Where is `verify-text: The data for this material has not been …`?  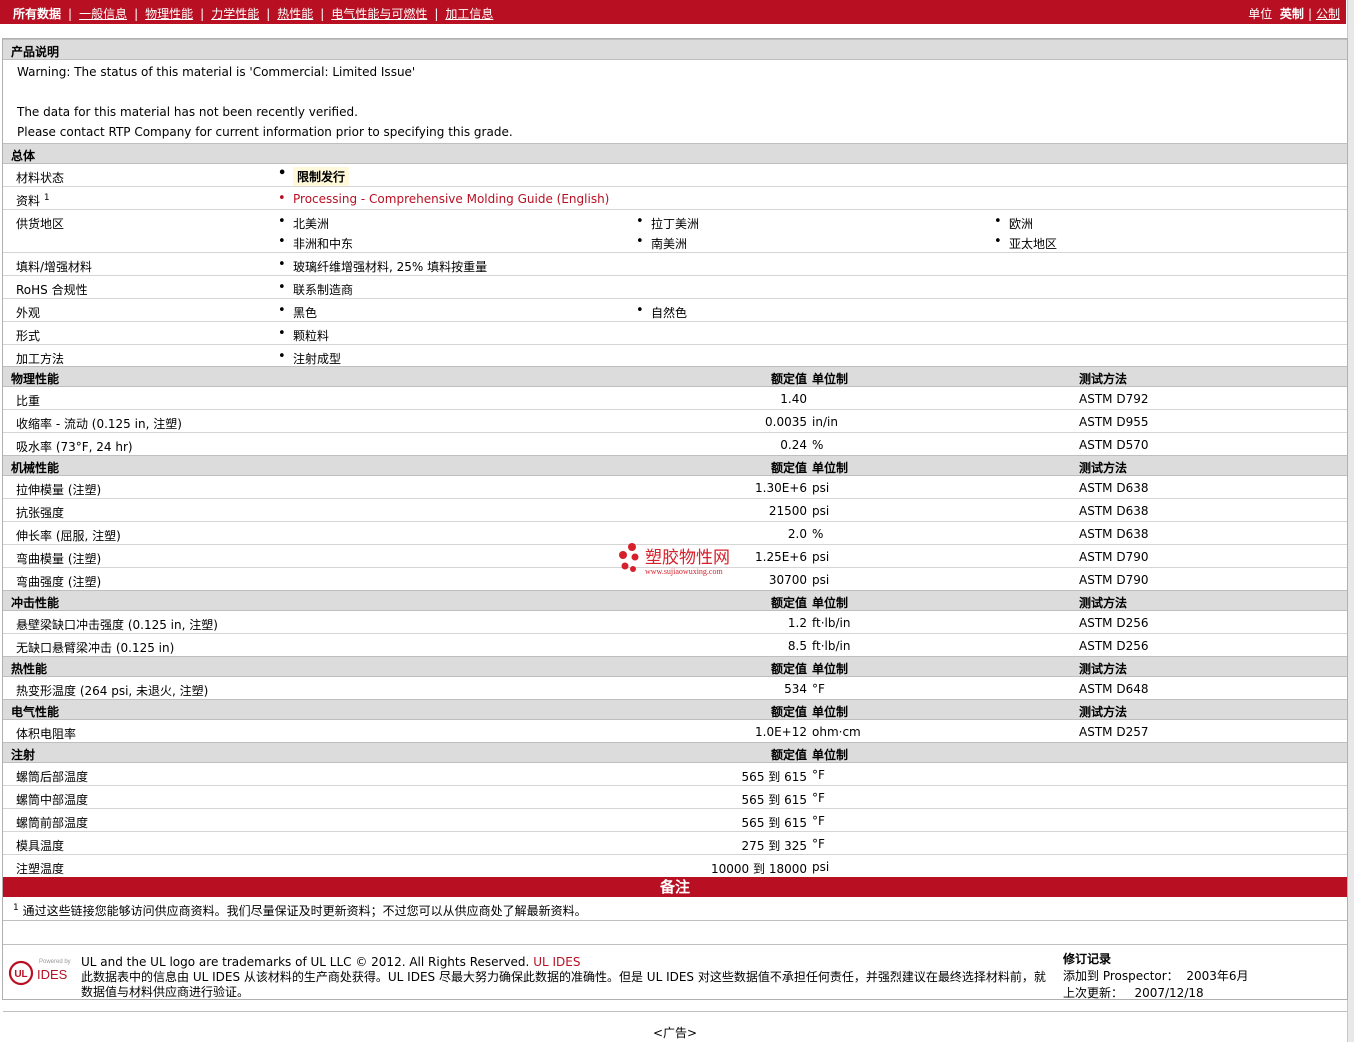
verify-text: The data for this material has not been … is located at coordinates (187, 112).